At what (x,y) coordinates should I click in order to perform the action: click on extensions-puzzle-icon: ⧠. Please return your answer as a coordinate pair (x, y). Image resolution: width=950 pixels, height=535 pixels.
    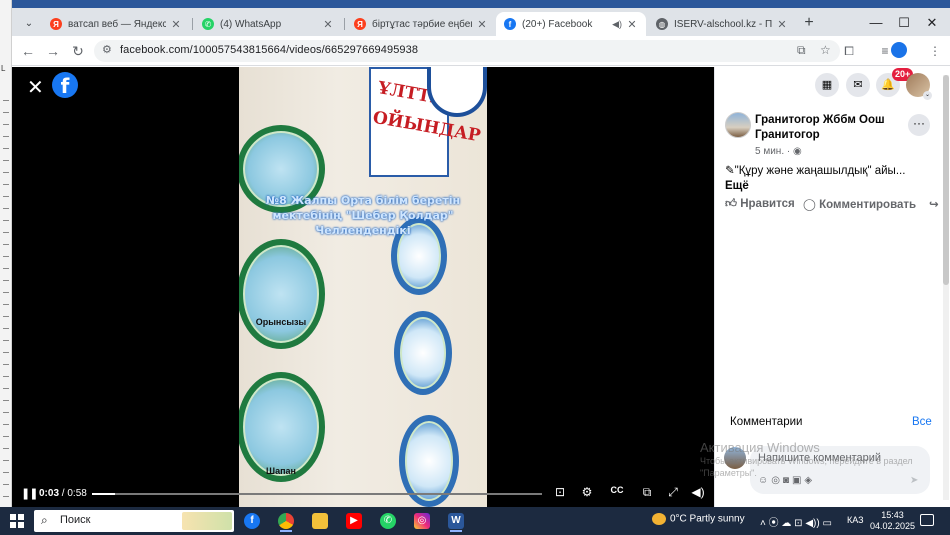
    Looking at the image, I should click on (849, 52).